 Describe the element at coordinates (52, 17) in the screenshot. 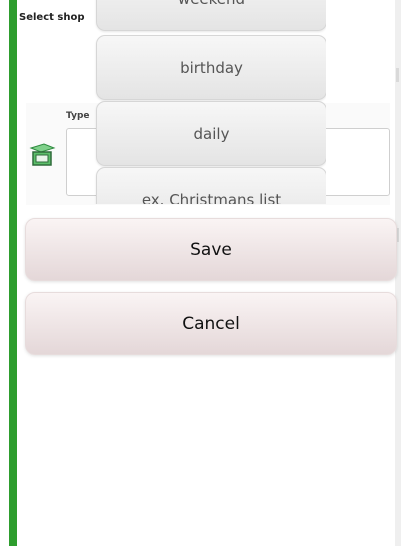

I see `select-shop-label: Select shop` at that location.